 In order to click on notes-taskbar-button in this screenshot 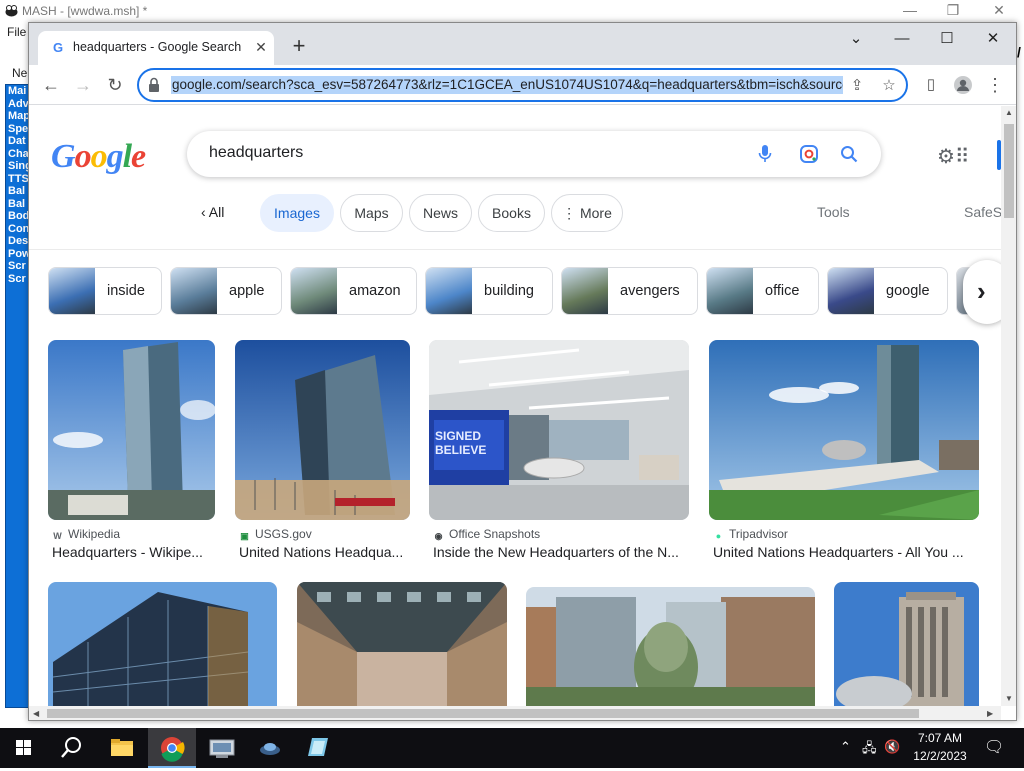, I will do `click(318, 748)`.